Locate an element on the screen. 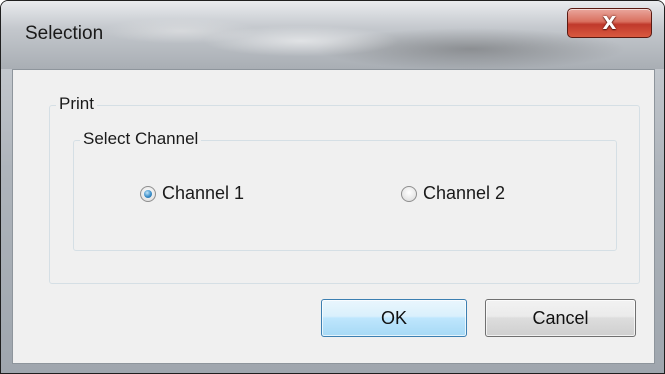  select-channel-label: Select Channel is located at coordinates (141, 139).